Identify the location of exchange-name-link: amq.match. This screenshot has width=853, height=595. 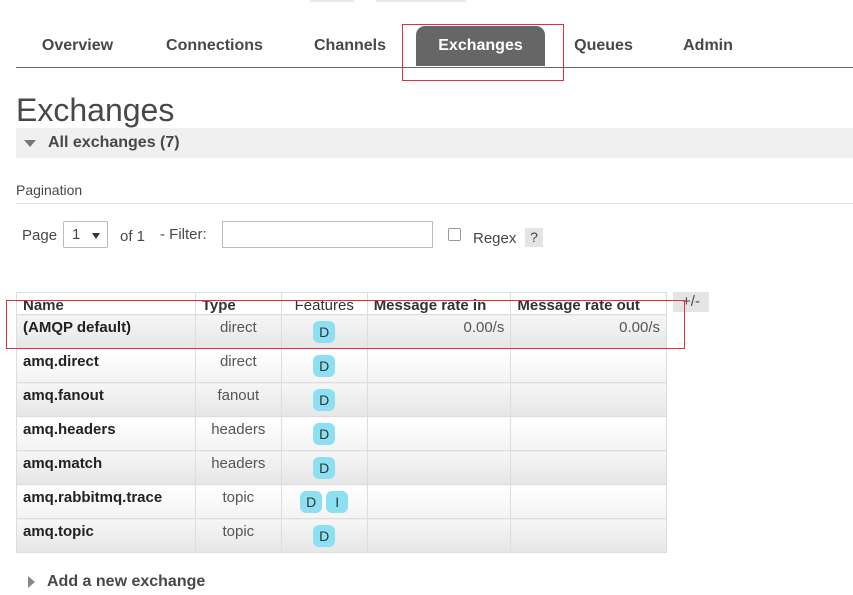
(106, 467).